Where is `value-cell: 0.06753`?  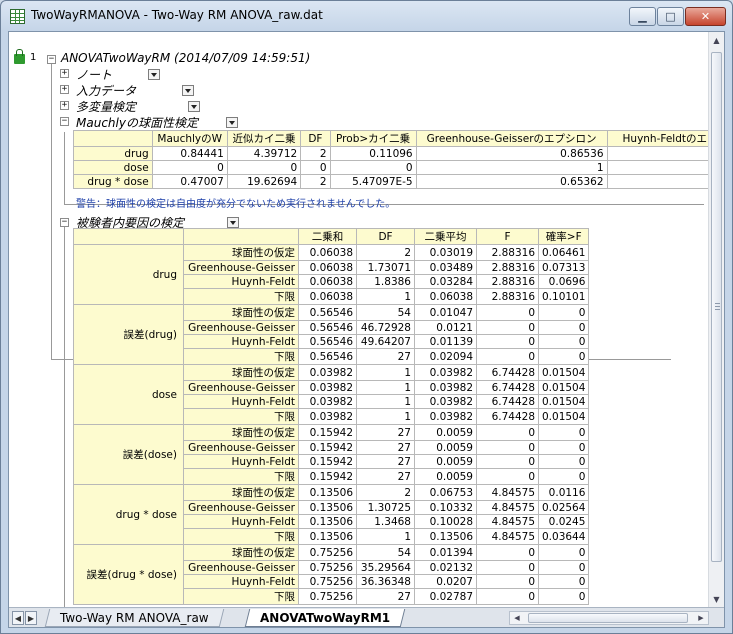
value-cell: 0.06753 is located at coordinates (445, 492).